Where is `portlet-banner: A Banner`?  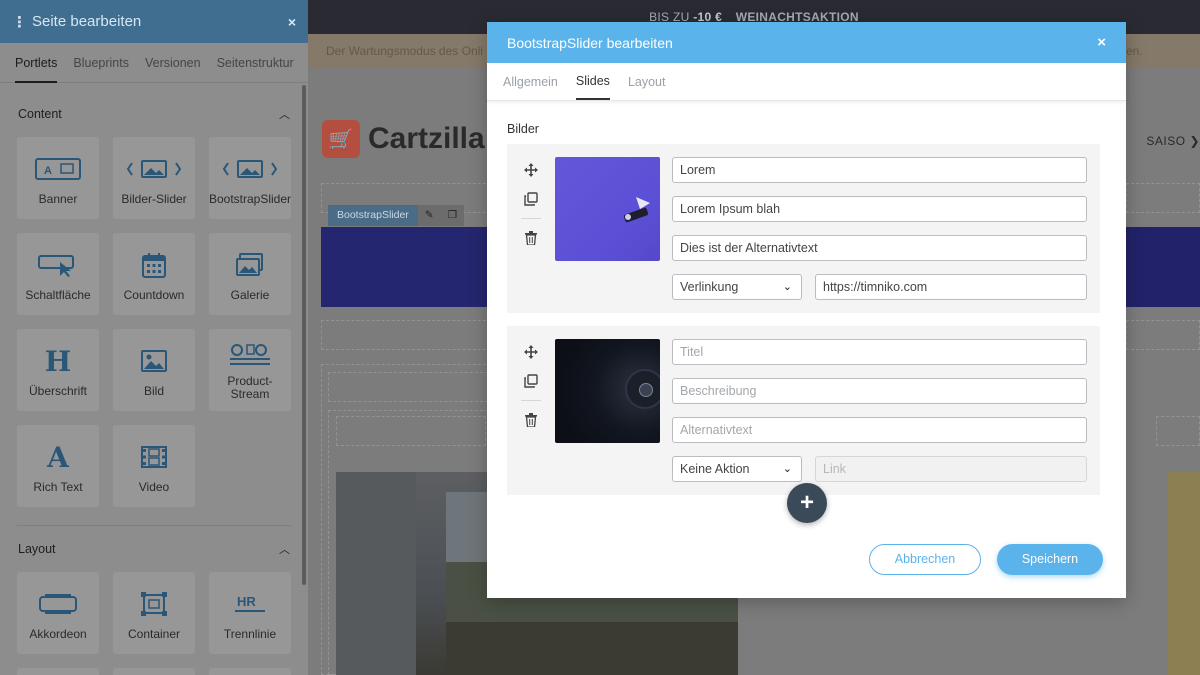
portlet-banner: A Banner is located at coordinates (58, 178).